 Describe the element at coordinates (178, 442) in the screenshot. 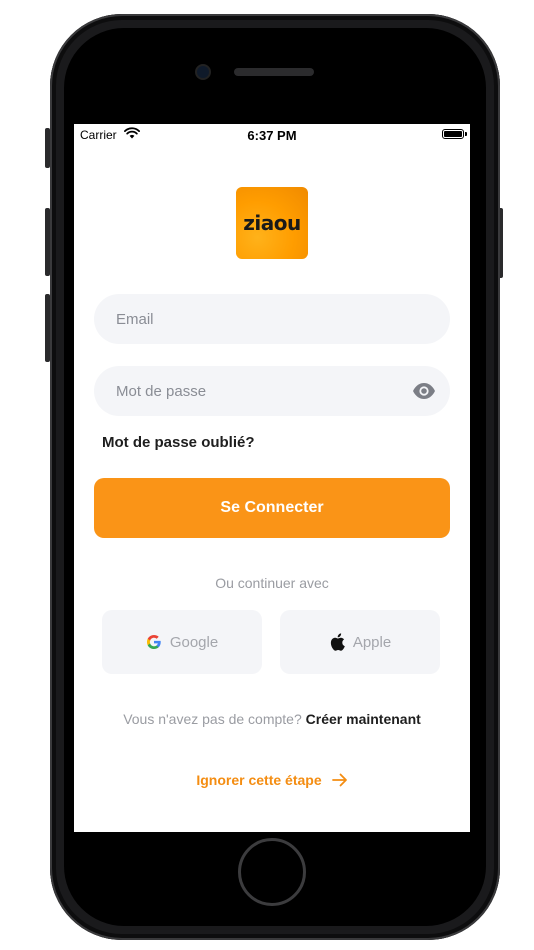

I see `forgot-password-link: Mot de passe oublié?` at that location.